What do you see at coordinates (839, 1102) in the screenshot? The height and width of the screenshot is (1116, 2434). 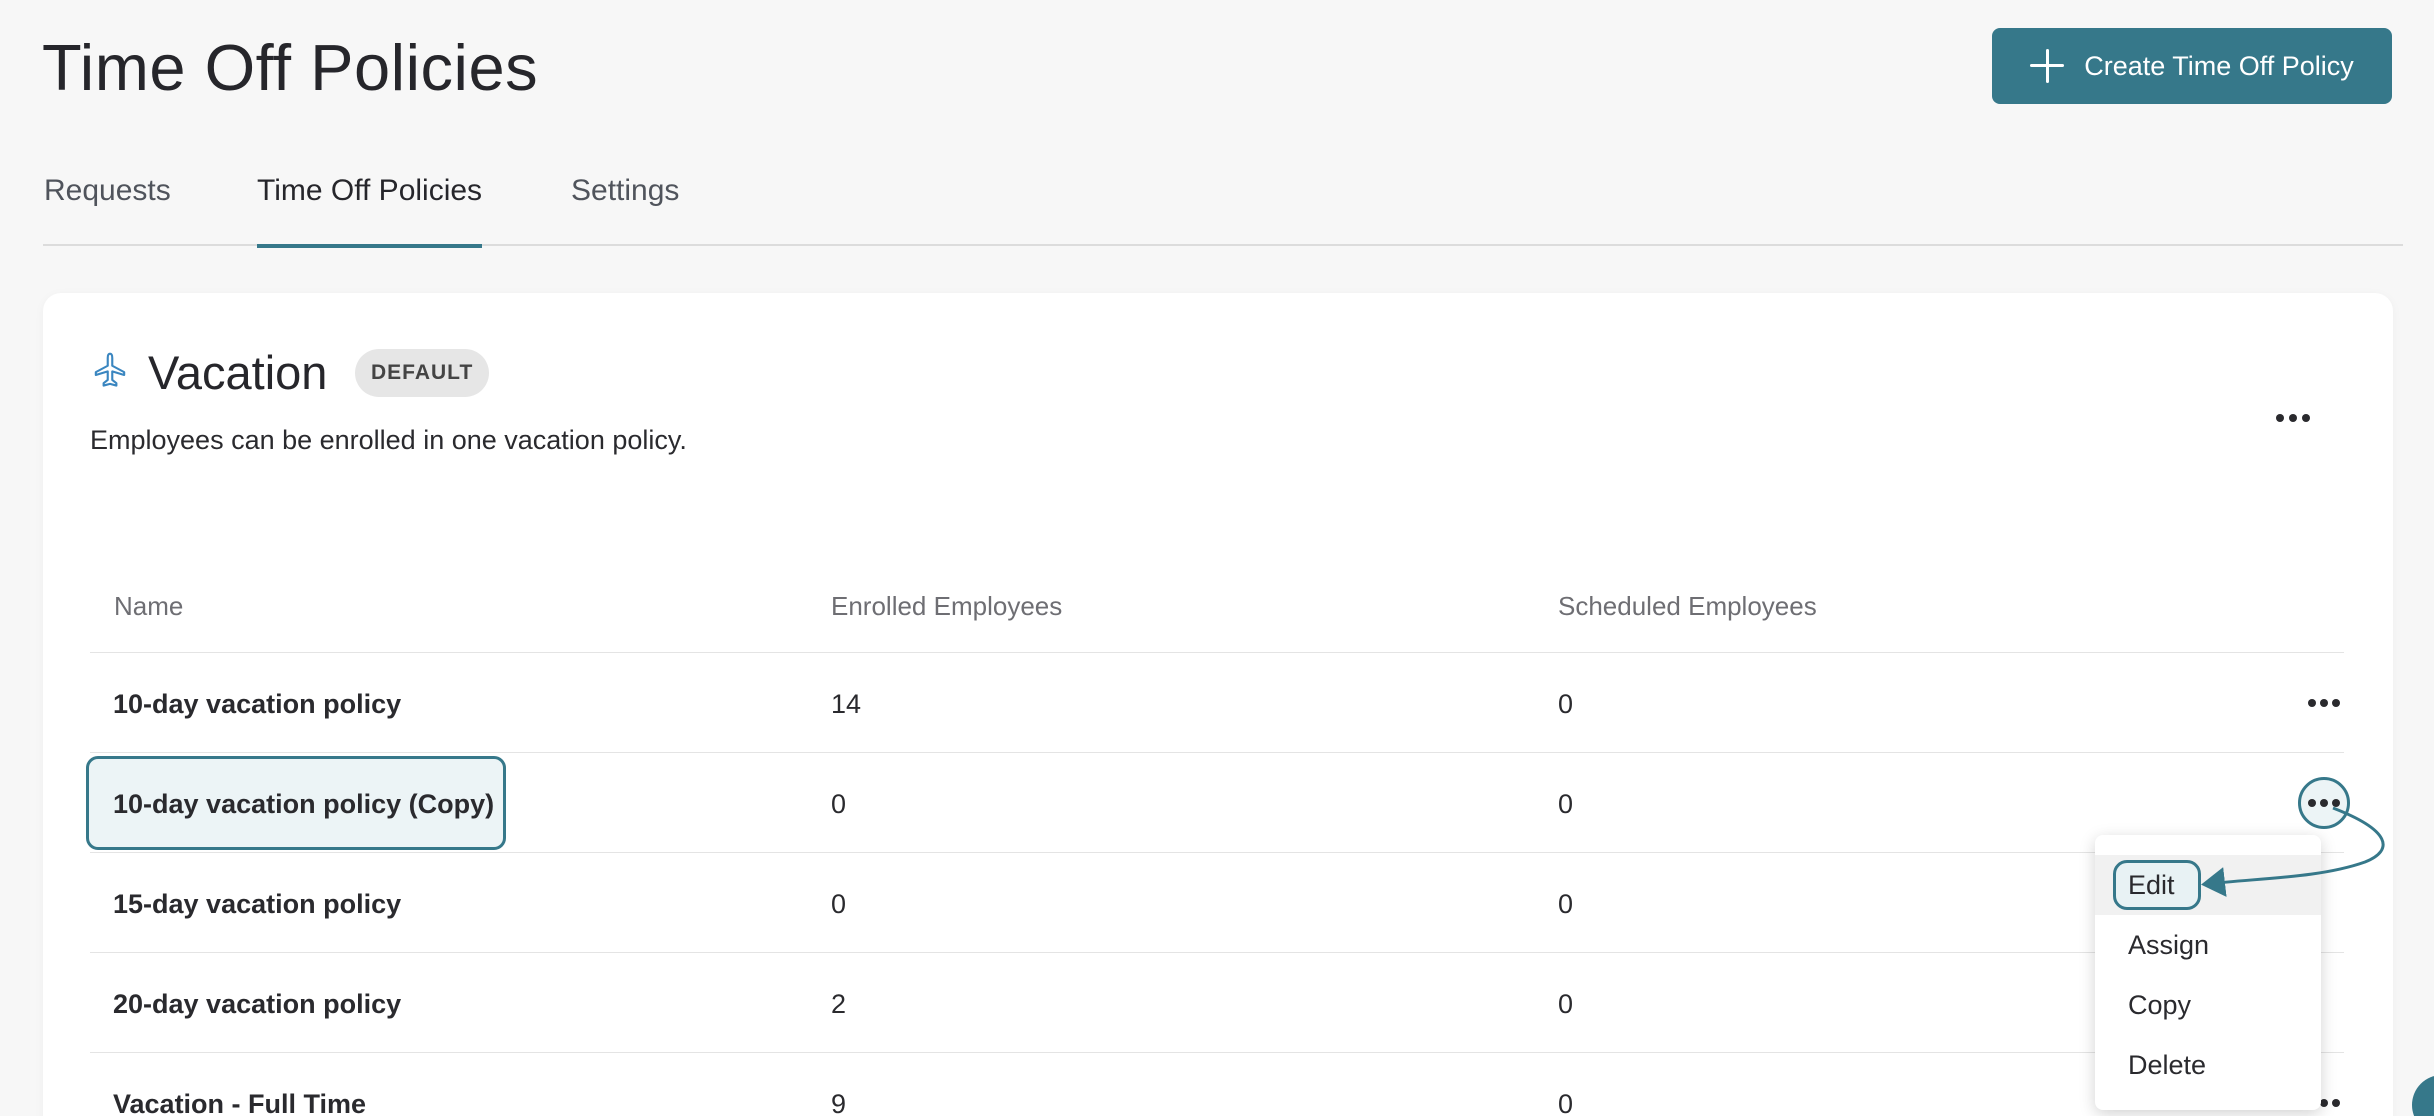 I see `enrolled-count: 9` at bounding box center [839, 1102].